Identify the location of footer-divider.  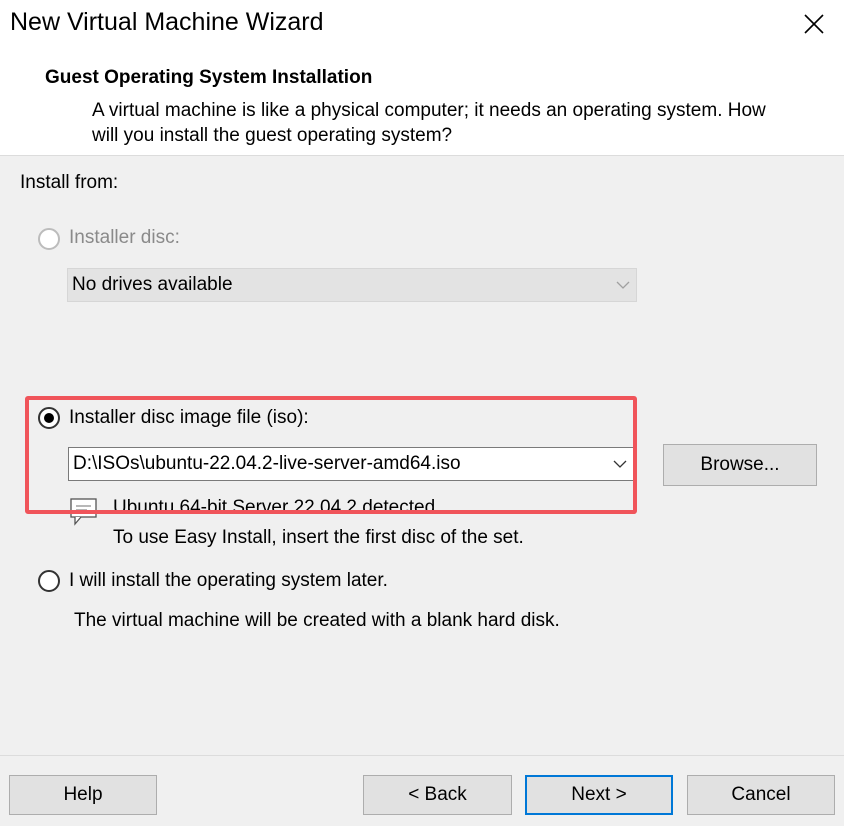
(422, 755).